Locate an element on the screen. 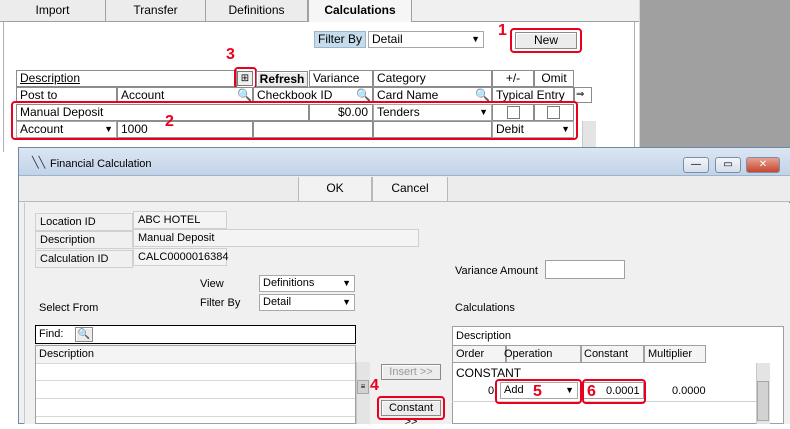  maximize-icon: ▭ is located at coordinates (728, 165).